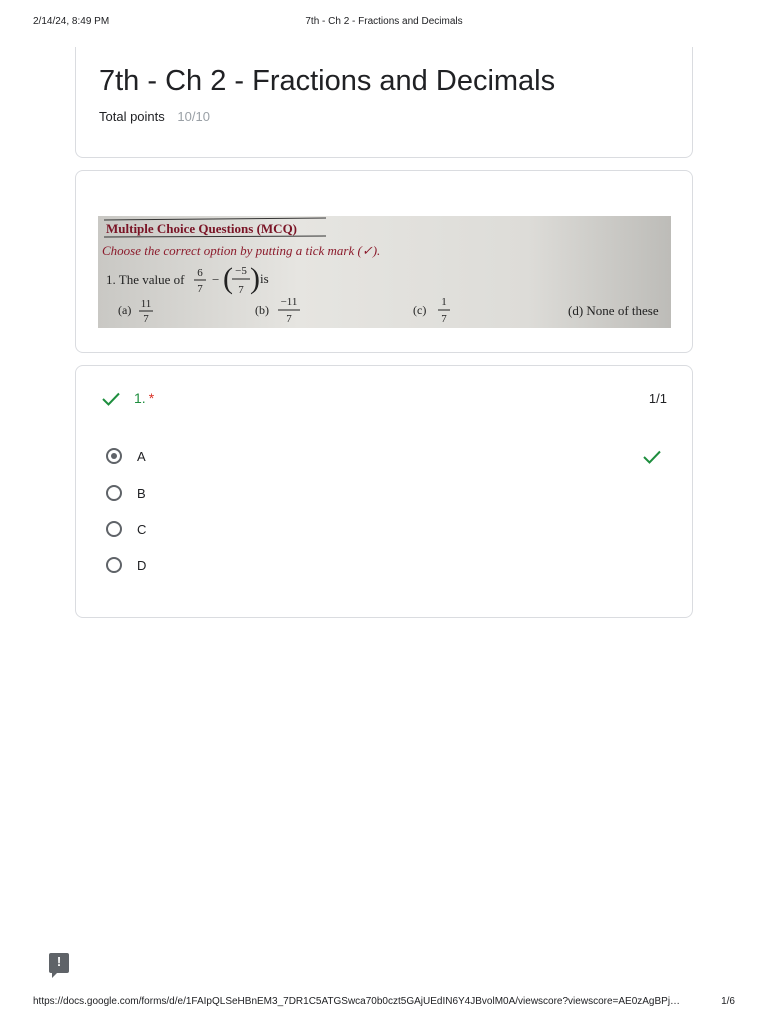  What do you see at coordinates (255, 278) in the screenshot?
I see `right-paren: )` at bounding box center [255, 278].